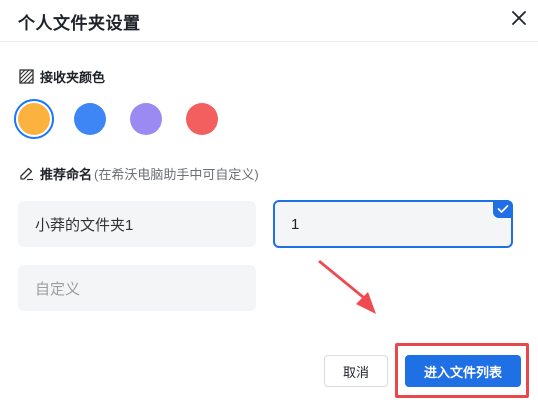 The width and height of the screenshot is (538, 404). What do you see at coordinates (347, 287) in the screenshot?
I see `annotation-arrow-icon` at bounding box center [347, 287].